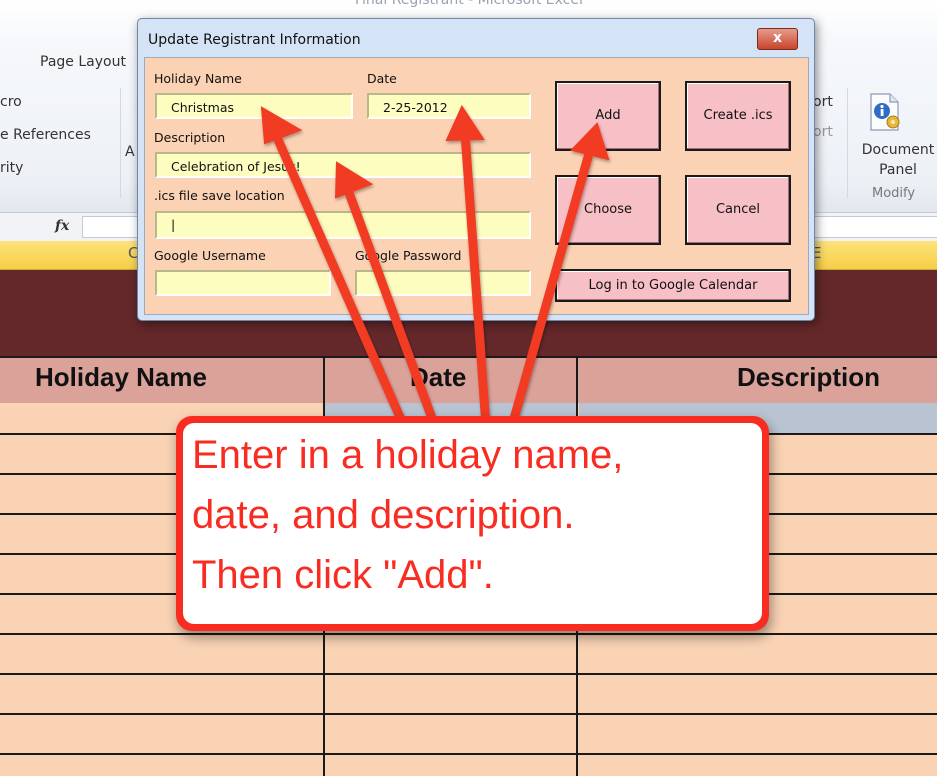 This screenshot has width=937, height=776. What do you see at coordinates (383, 515) in the screenshot?
I see `callout-line-2: date, and description.` at bounding box center [383, 515].